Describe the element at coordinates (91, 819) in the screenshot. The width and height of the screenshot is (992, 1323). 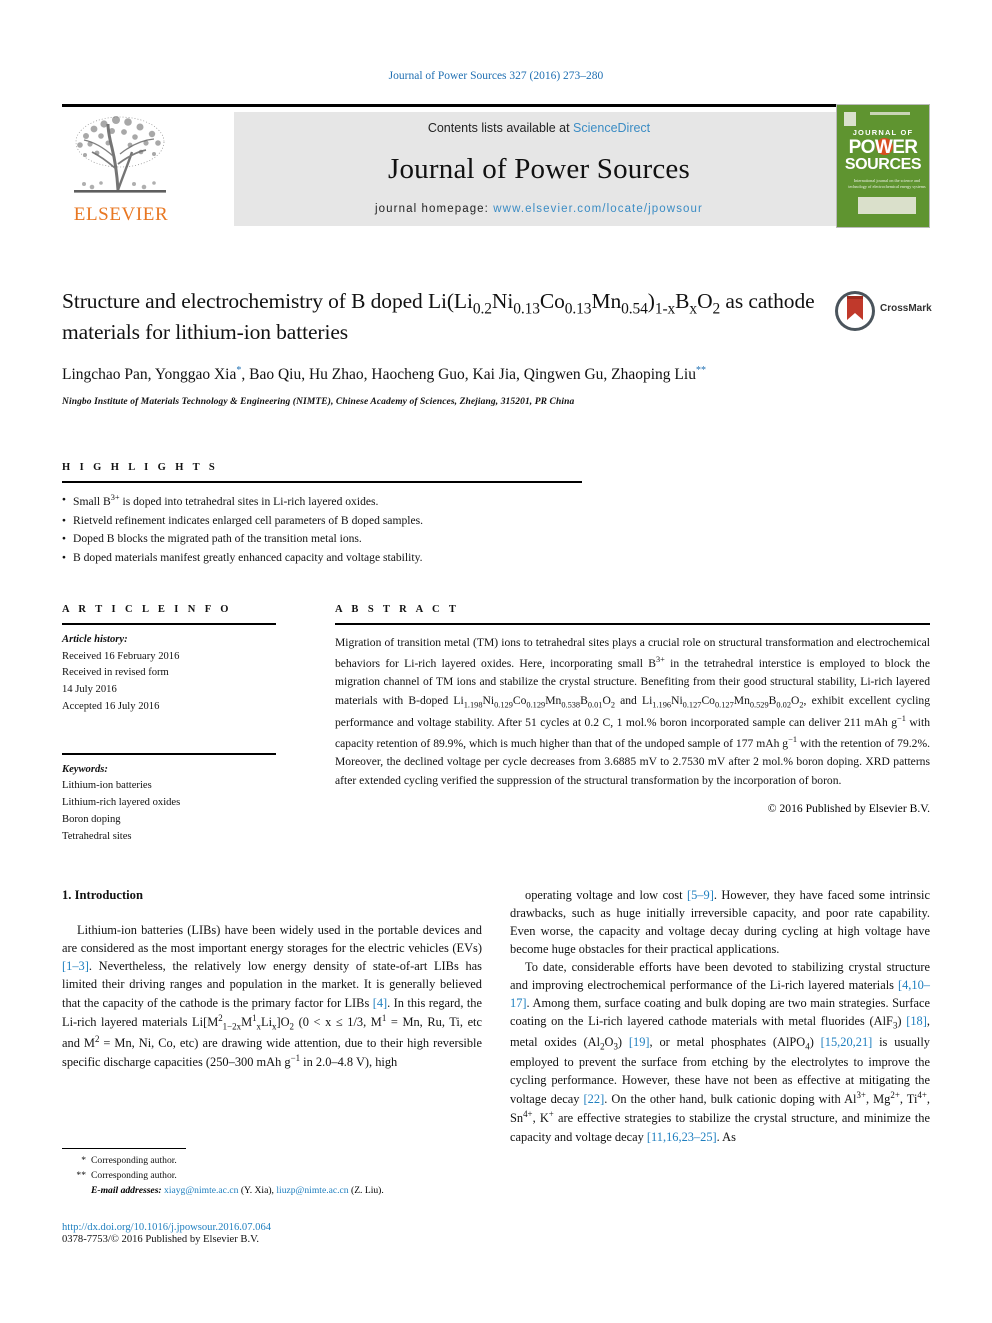
I see `list-item: Boron doping` at that location.